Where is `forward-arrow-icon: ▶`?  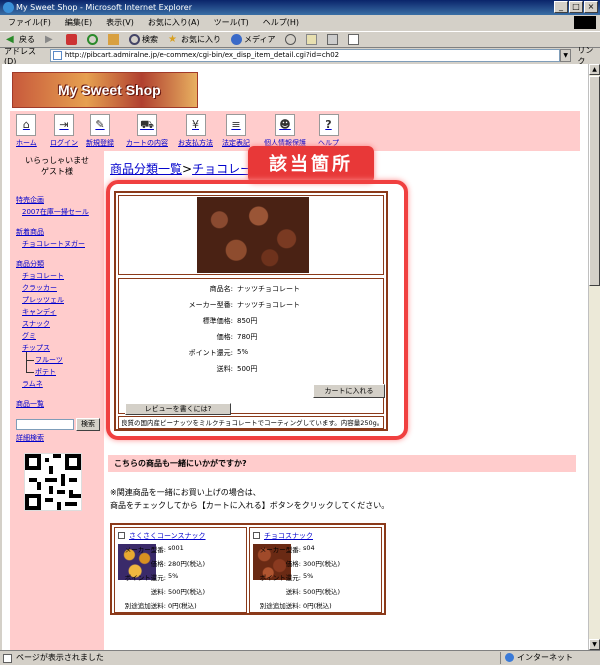
forward-arrow-icon: ▶ is located at coordinates (49, 39).